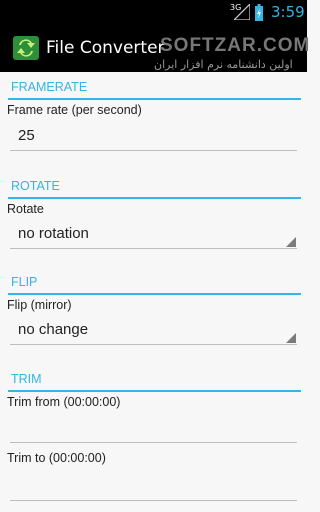  I want to click on trim-from-label: Trim from (00:00:00), so click(64, 402).